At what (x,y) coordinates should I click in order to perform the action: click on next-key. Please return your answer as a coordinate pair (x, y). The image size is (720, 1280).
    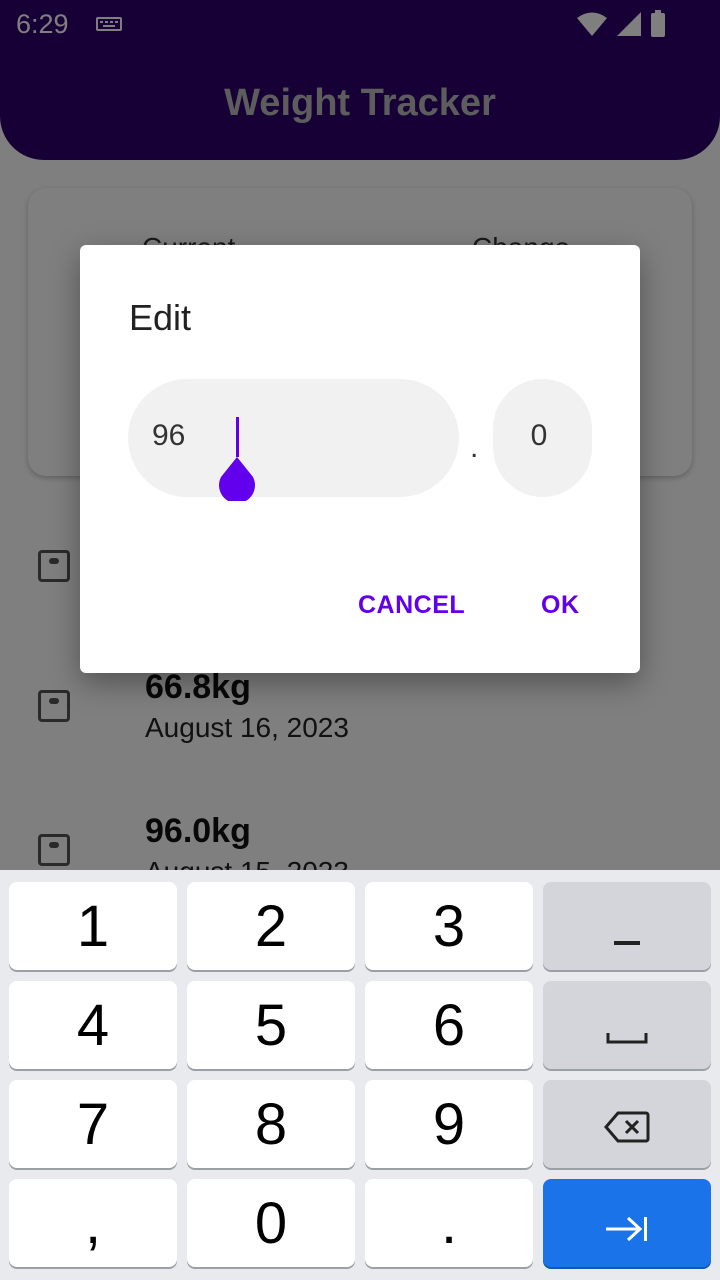
    Looking at the image, I should click on (627, 1223).